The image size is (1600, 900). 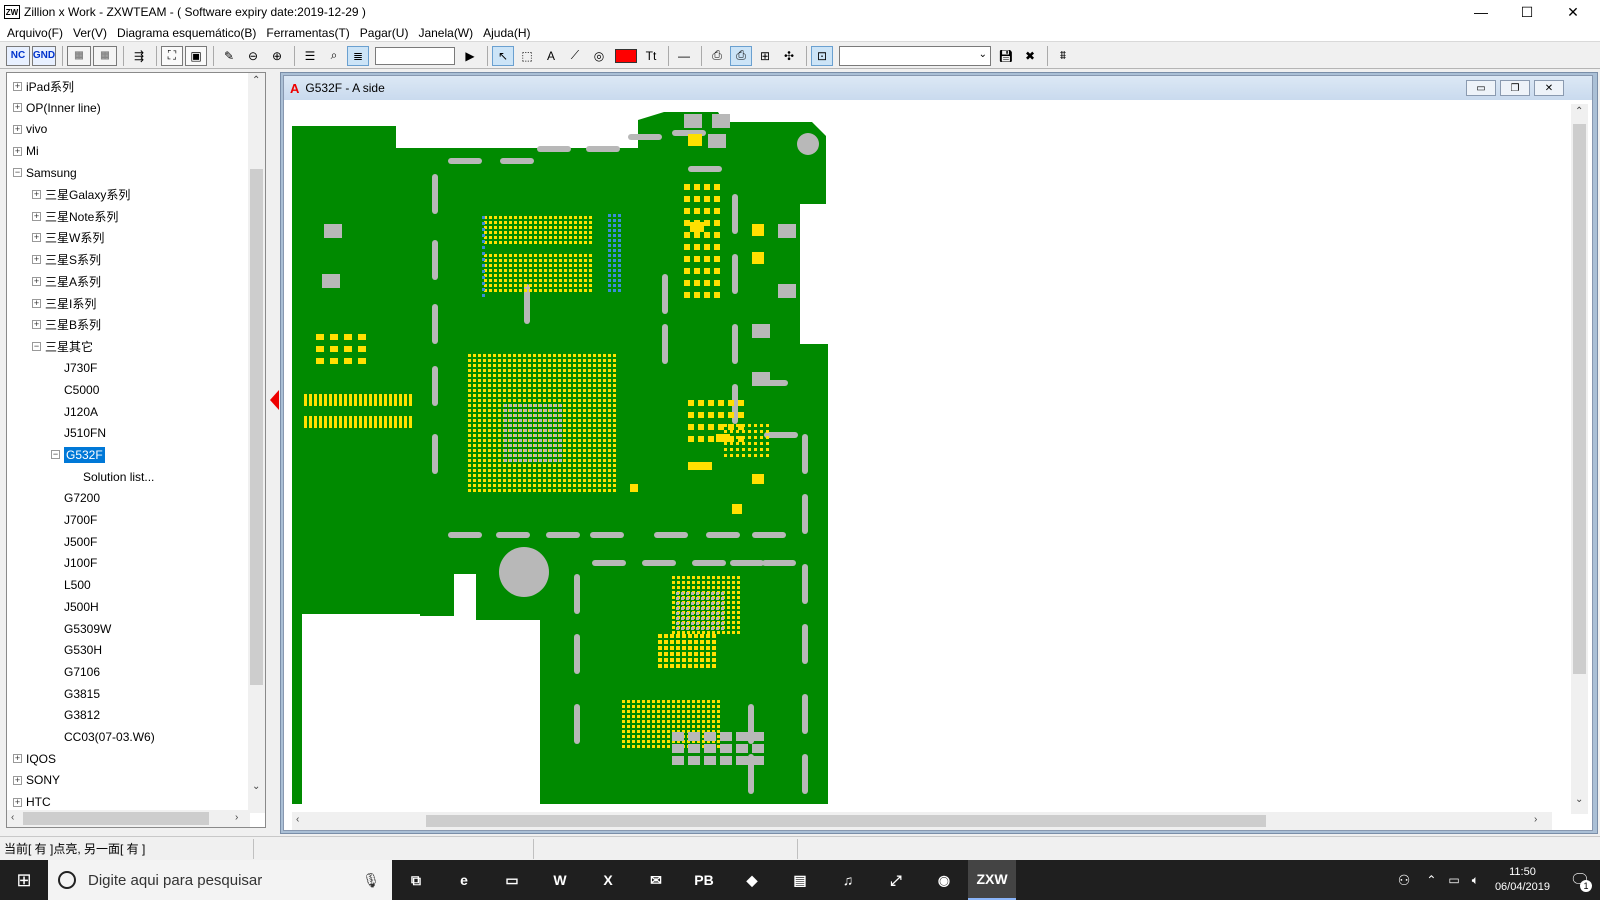 I want to click on go-icon: ▶, so click(x=470, y=56).